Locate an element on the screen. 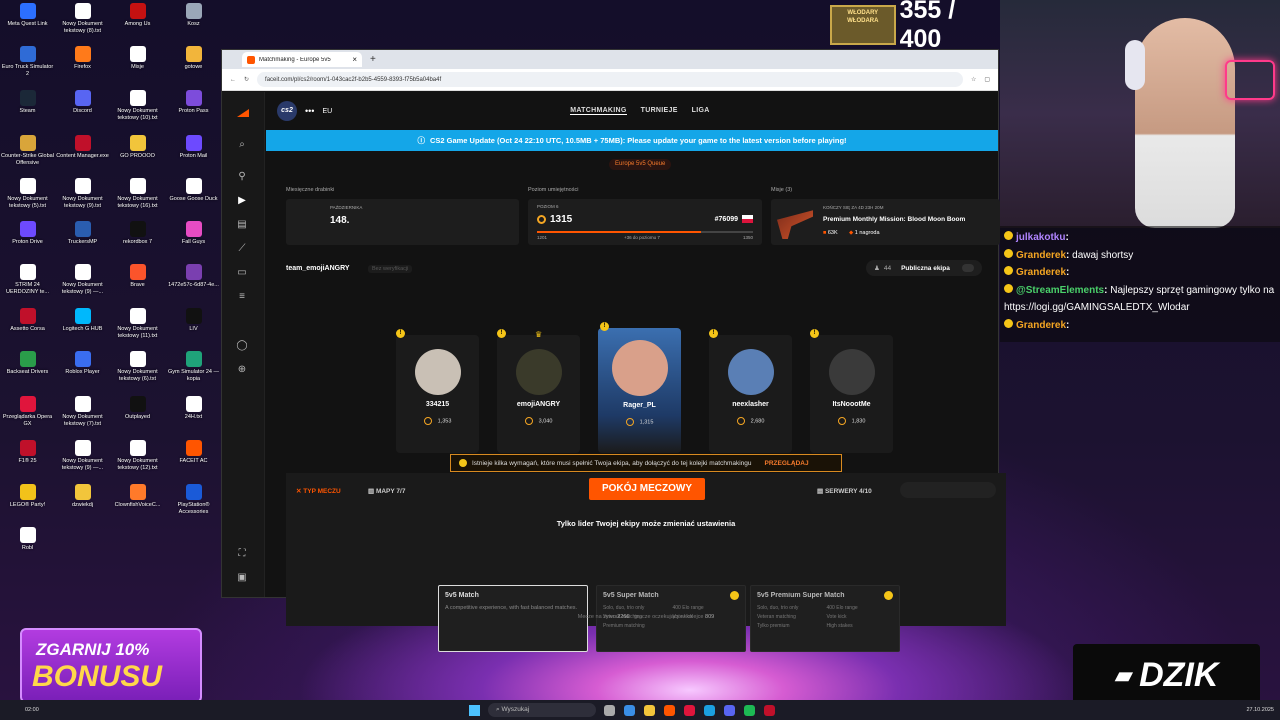 Image resolution: width=1280 pixels, height=720 pixels. taskbar-search: ⌕ Wyszukaj is located at coordinates (542, 710).